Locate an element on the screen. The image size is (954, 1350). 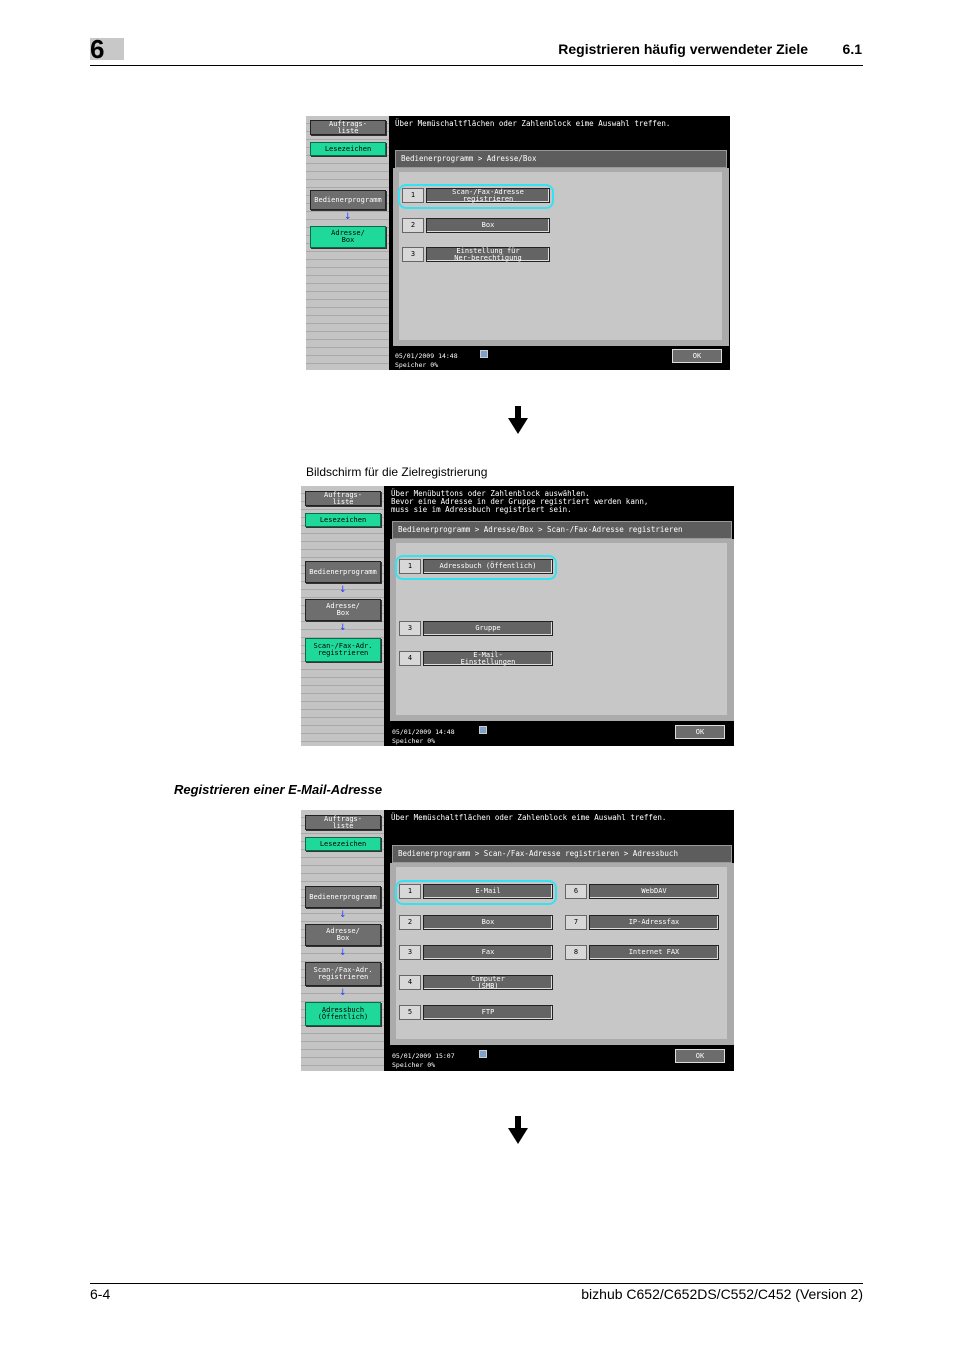
item-button: Internet FAX is located at coordinates (654, 952).